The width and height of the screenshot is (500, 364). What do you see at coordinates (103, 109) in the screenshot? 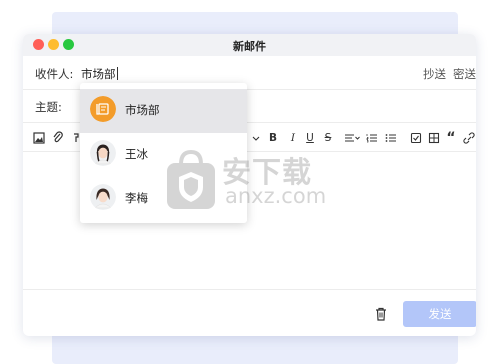
I see `group-icon` at bounding box center [103, 109].